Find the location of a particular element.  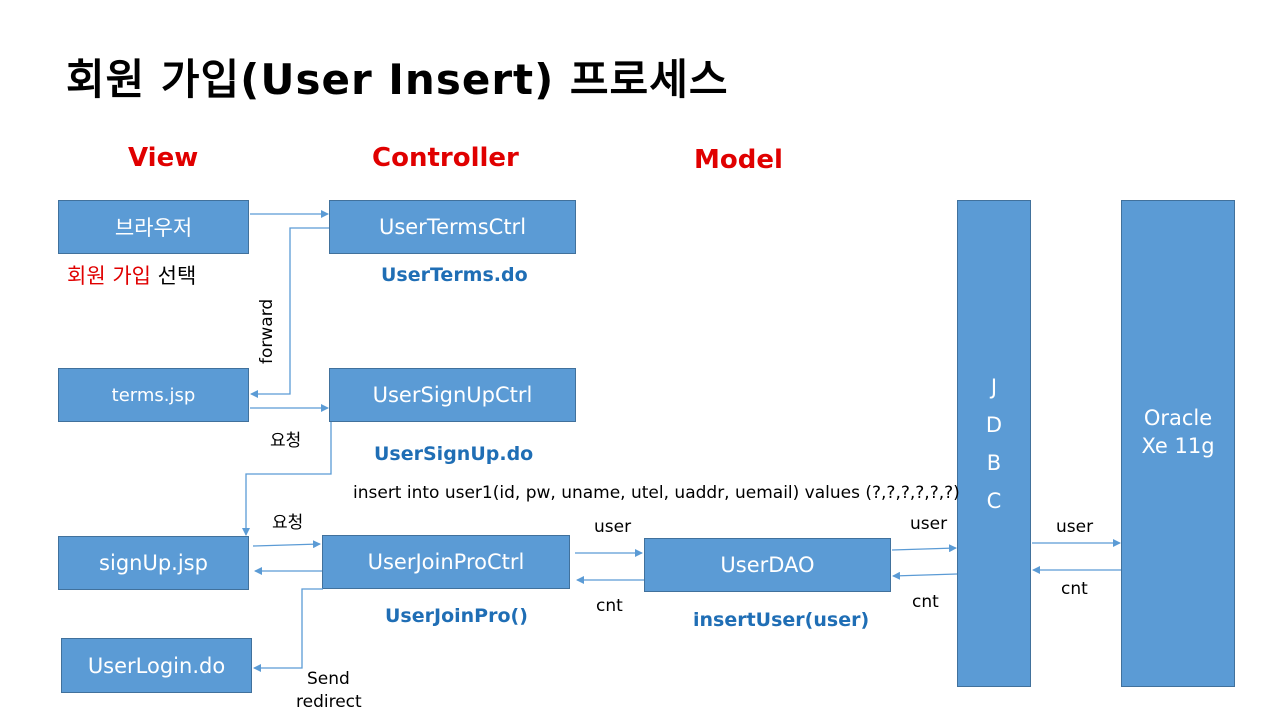

jdbc-box: J D B C is located at coordinates (994, 443).